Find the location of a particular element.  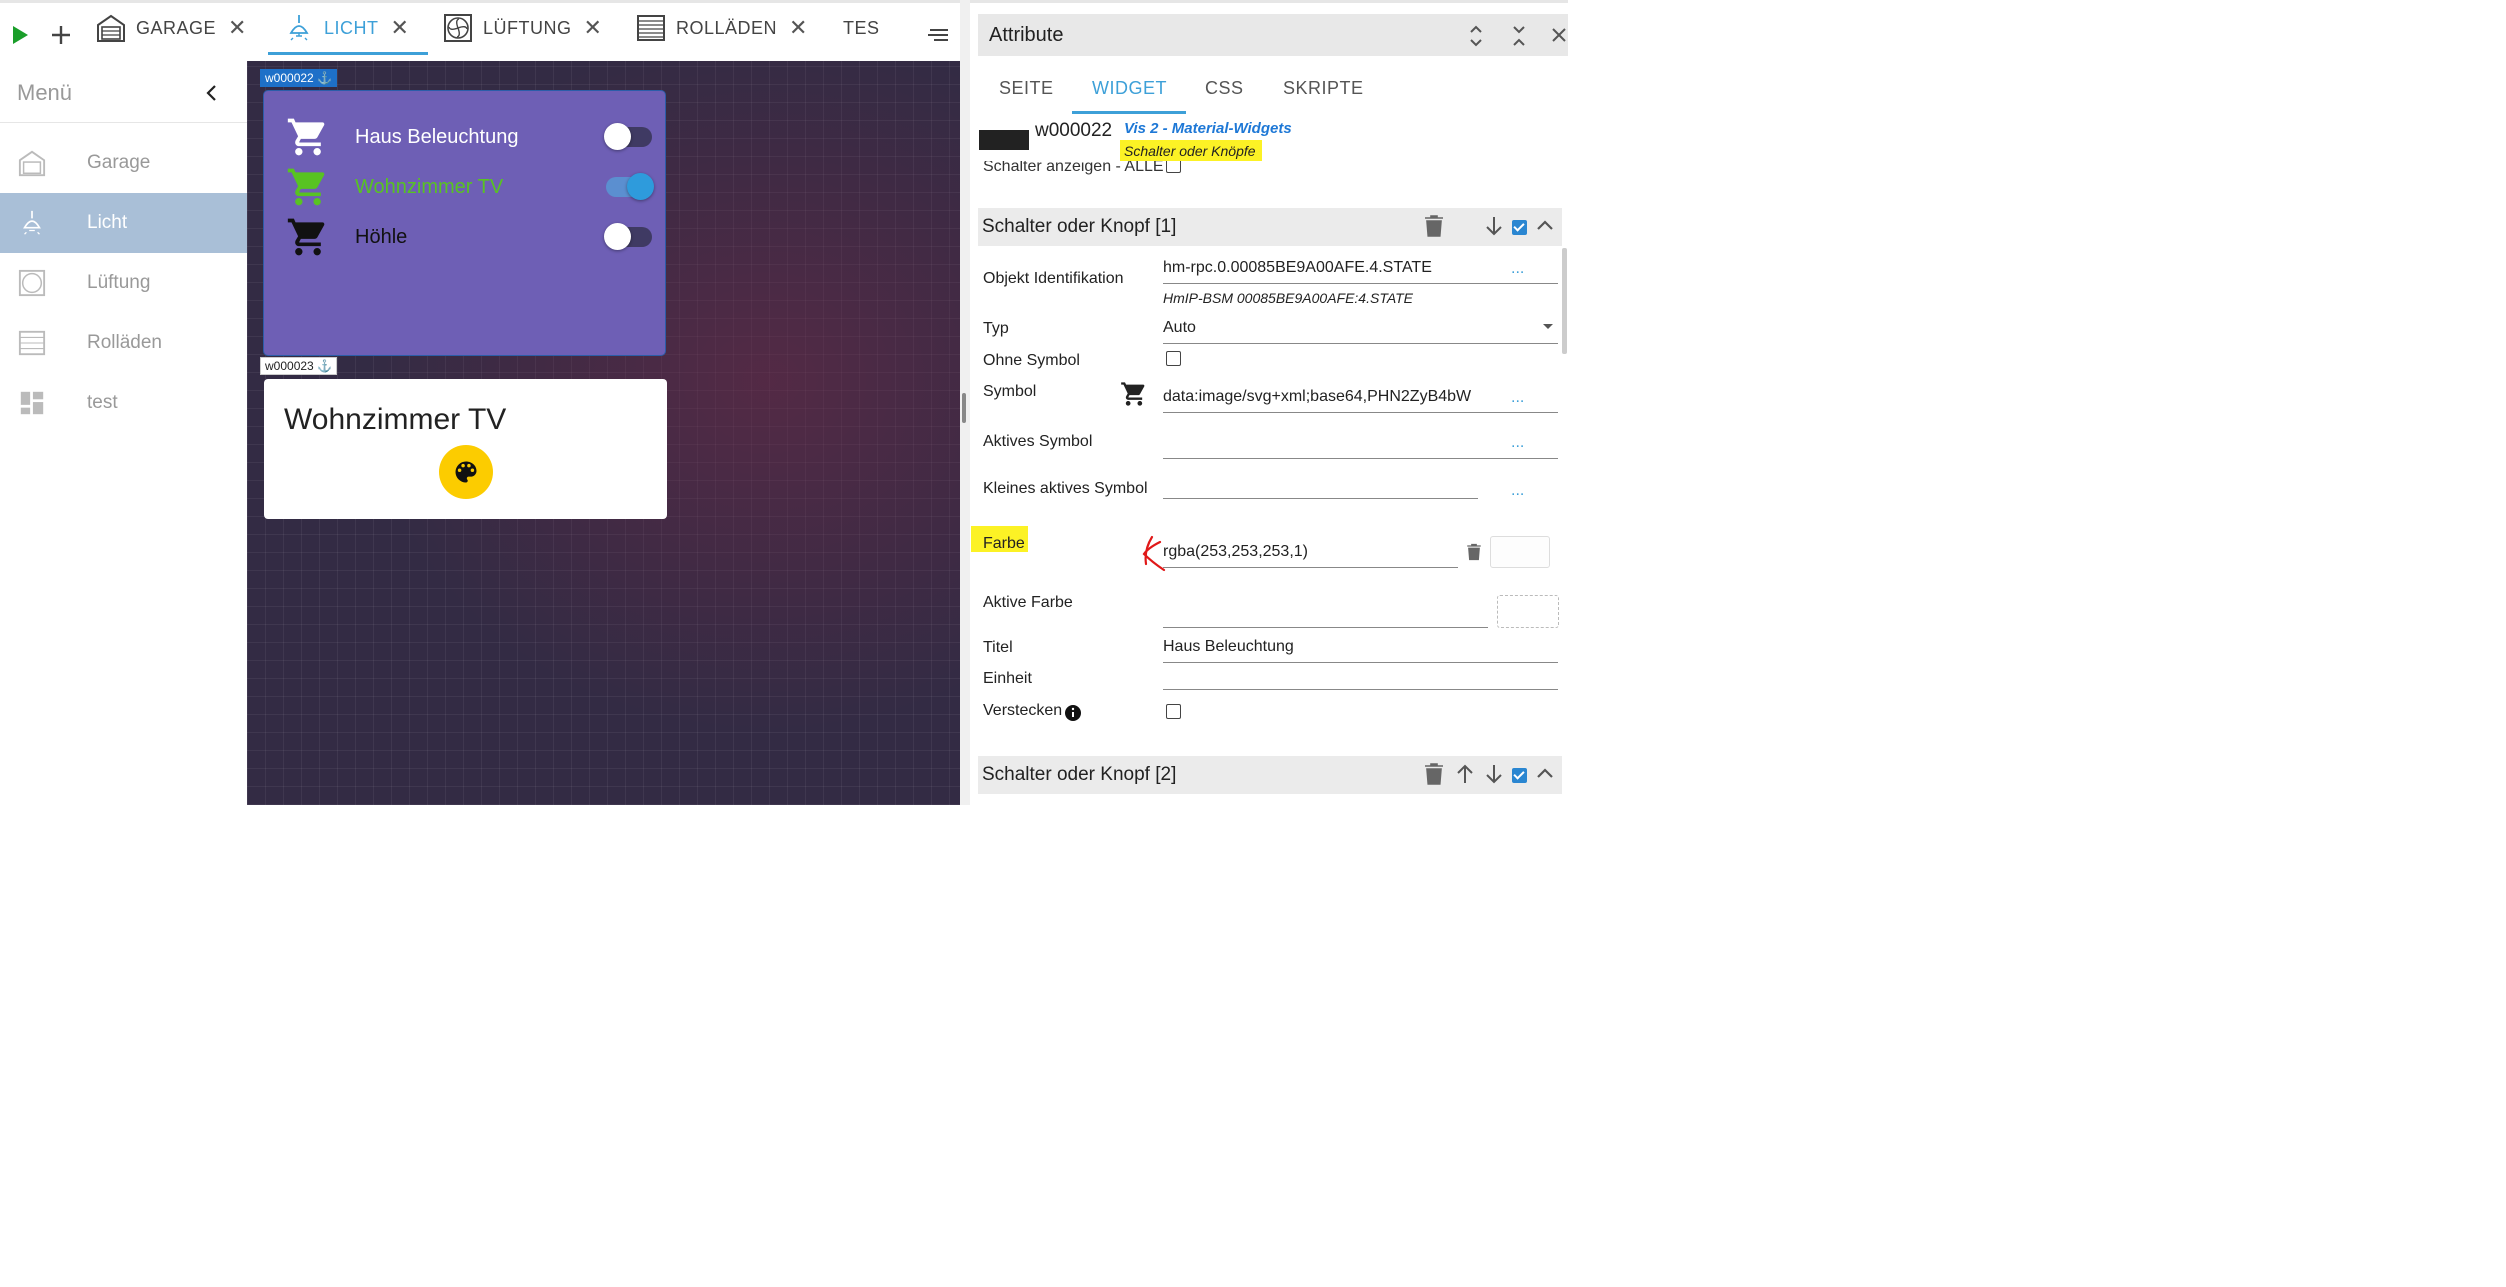

close-icon is located at coordinates (1559, 35).